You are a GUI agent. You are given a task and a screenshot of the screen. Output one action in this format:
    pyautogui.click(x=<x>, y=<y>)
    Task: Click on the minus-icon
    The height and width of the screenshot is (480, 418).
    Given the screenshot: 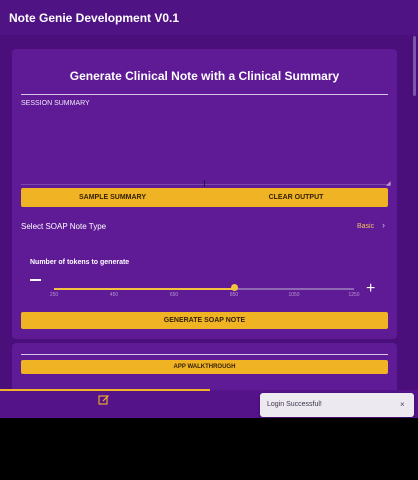 What is the action you would take?
    pyautogui.click(x=35, y=280)
    